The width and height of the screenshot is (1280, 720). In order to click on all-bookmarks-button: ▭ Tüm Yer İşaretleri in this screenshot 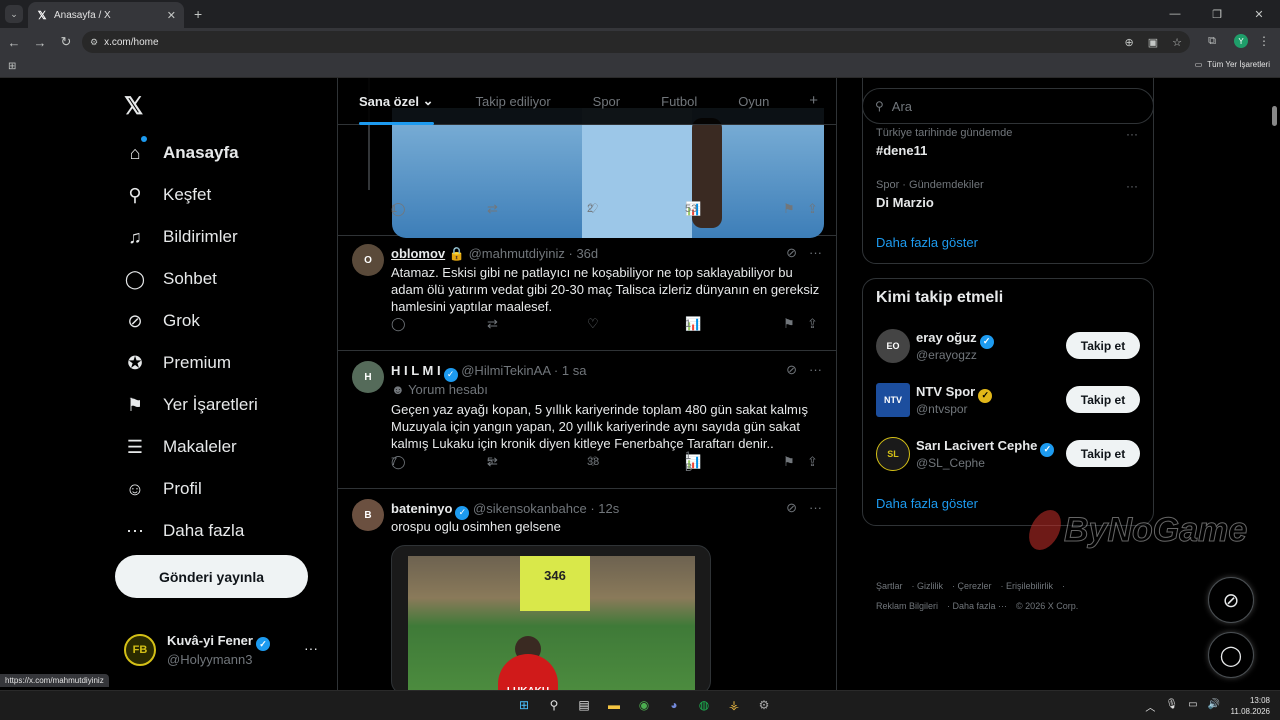, I will do `click(1232, 64)`.